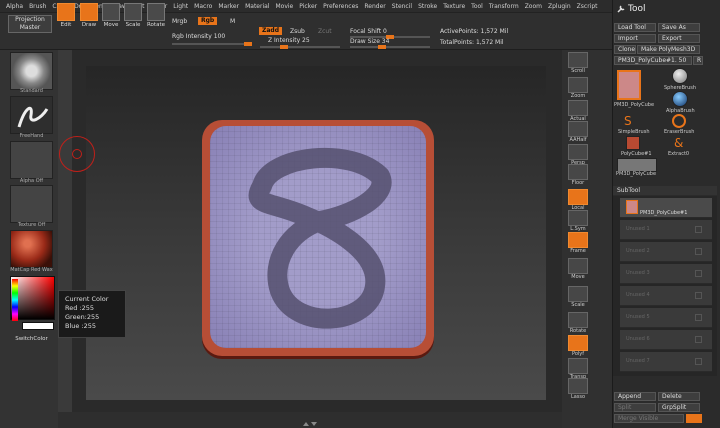 The image size is (720, 428). I want to click on projection-master-button: Projection Master, so click(30, 24).